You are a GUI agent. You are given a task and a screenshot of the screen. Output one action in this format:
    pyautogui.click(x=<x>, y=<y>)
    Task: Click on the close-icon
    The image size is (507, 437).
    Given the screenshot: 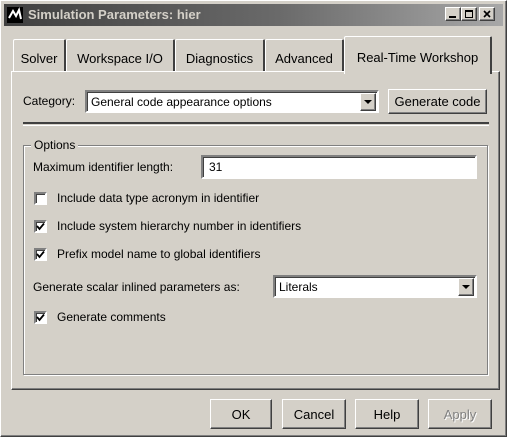 What is the action you would take?
    pyautogui.click(x=487, y=14)
    